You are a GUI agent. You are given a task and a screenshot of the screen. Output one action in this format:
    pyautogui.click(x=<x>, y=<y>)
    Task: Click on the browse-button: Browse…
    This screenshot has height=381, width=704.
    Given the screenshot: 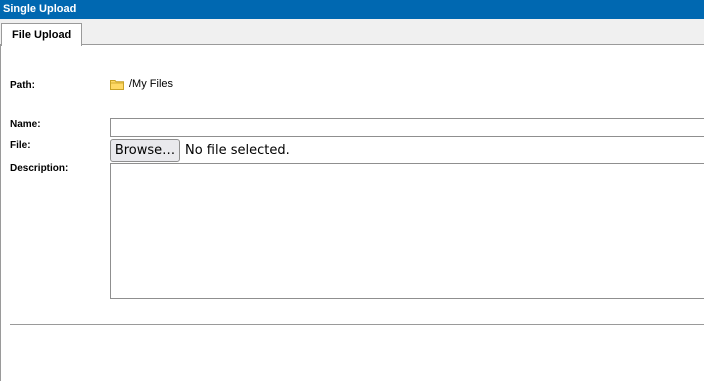 What is the action you would take?
    pyautogui.click(x=145, y=150)
    